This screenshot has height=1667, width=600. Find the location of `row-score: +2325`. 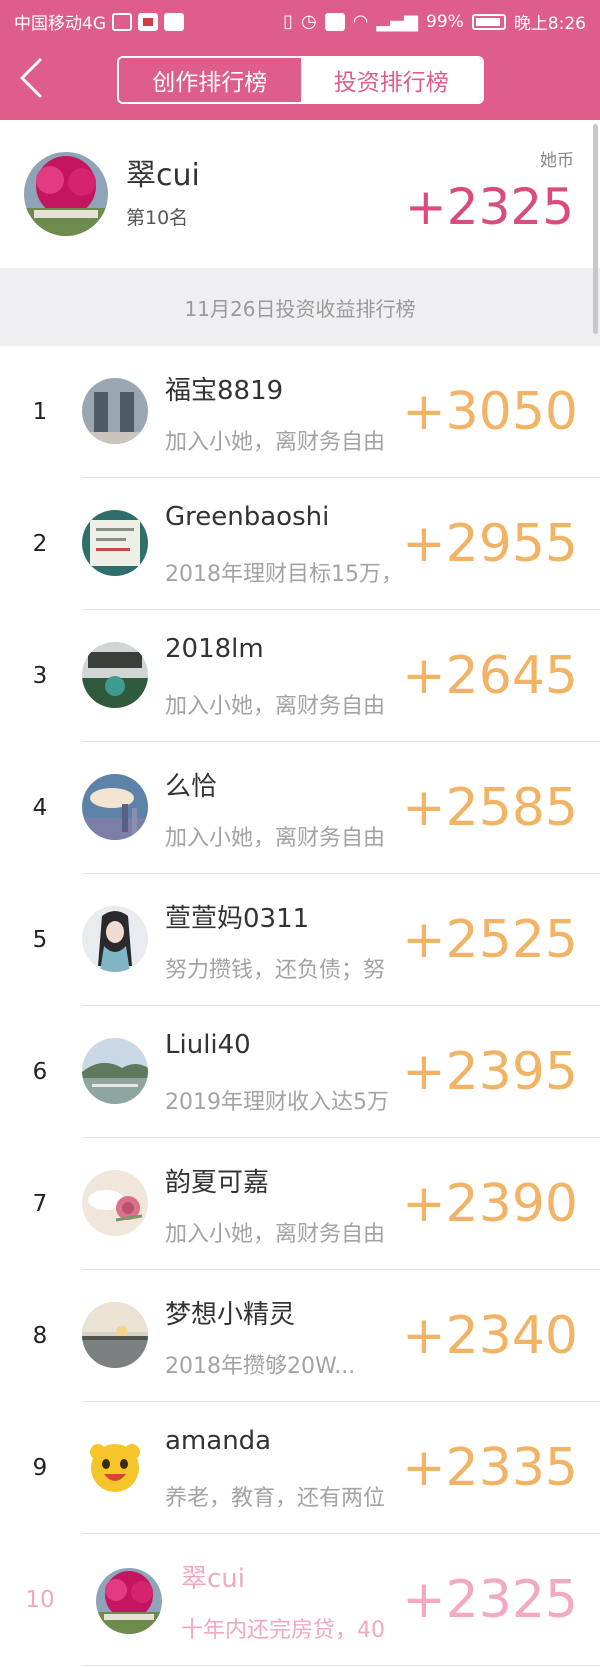

row-score: +2325 is located at coordinates (490, 1600).